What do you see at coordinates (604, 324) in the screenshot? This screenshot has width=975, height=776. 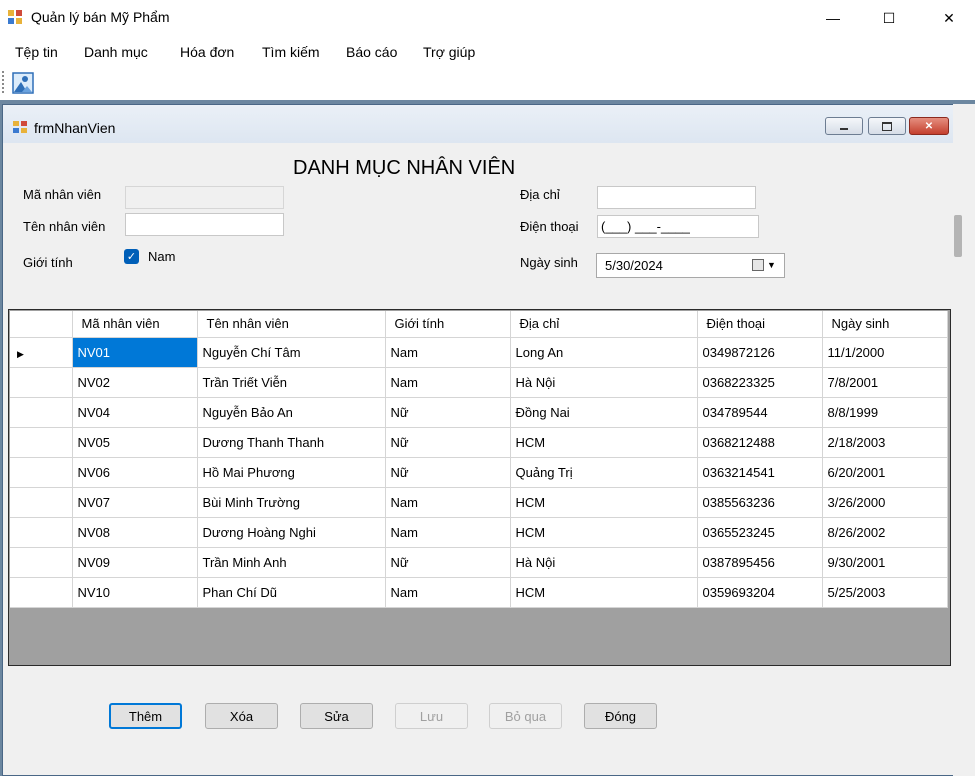 I see `column-header: Địa chỉ` at bounding box center [604, 324].